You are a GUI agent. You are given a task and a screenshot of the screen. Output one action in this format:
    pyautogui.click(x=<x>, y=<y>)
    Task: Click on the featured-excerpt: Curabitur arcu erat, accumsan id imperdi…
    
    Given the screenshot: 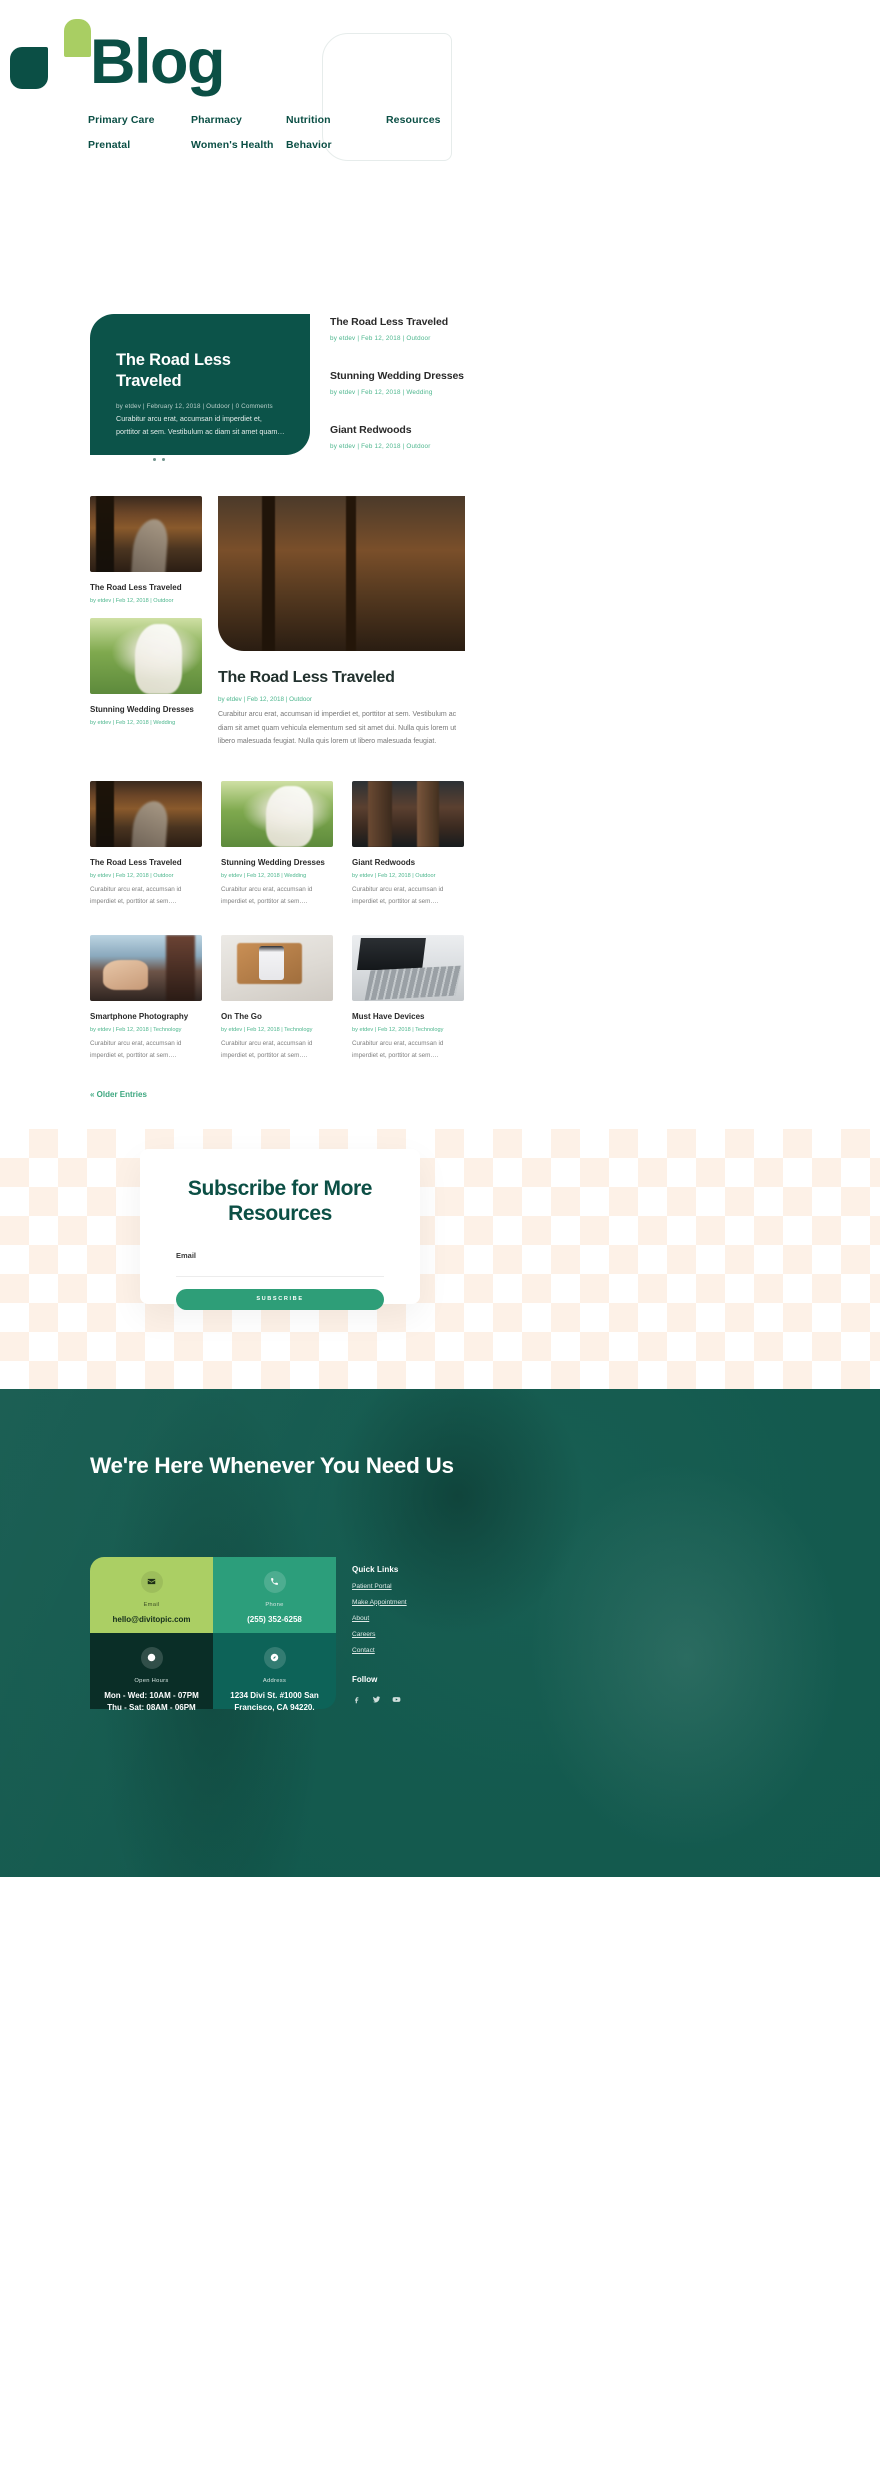 What is the action you would take?
    pyautogui.click(x=200, y=425)
    